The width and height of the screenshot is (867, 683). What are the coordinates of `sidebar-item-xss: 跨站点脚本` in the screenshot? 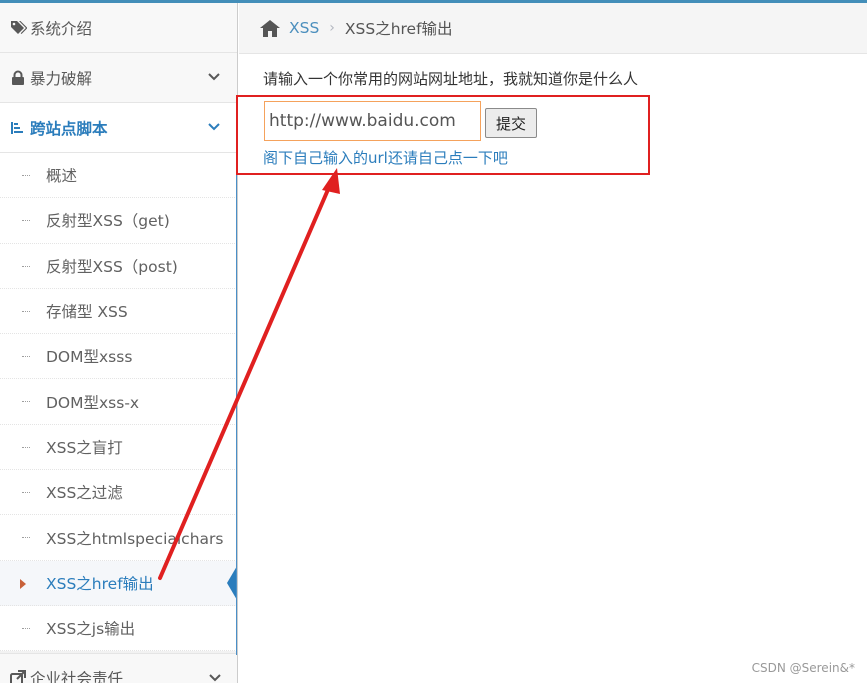 It's located at (118, 128).